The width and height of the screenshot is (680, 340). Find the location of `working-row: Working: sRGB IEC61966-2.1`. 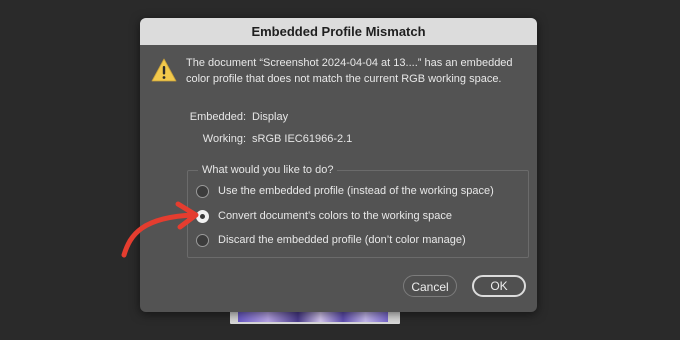

working-row: Working: sRGB IEC61966-2.1 is located at coordinates (269, 139).